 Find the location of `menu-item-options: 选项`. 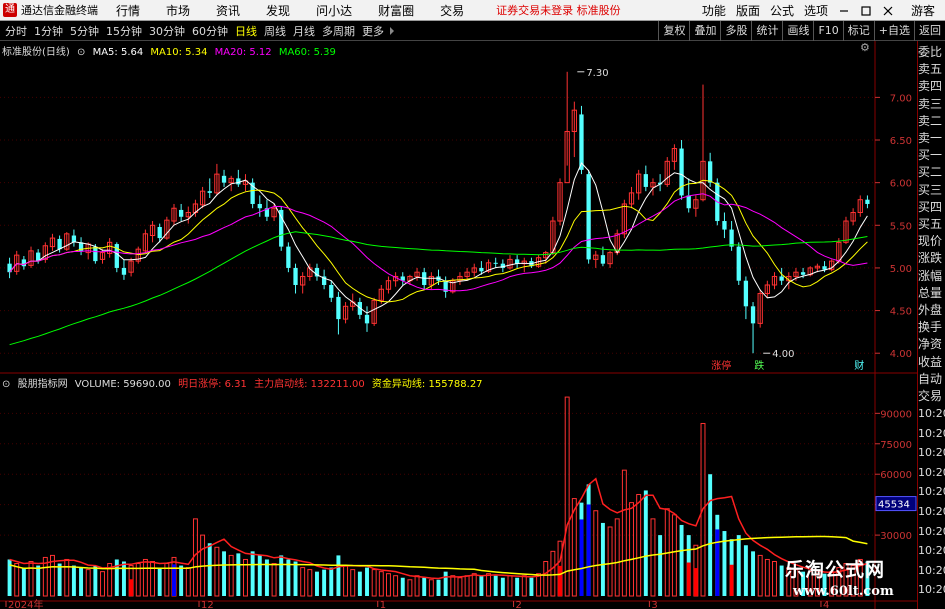

menu-item-options: 选项 is located at coordinates (816, 10).